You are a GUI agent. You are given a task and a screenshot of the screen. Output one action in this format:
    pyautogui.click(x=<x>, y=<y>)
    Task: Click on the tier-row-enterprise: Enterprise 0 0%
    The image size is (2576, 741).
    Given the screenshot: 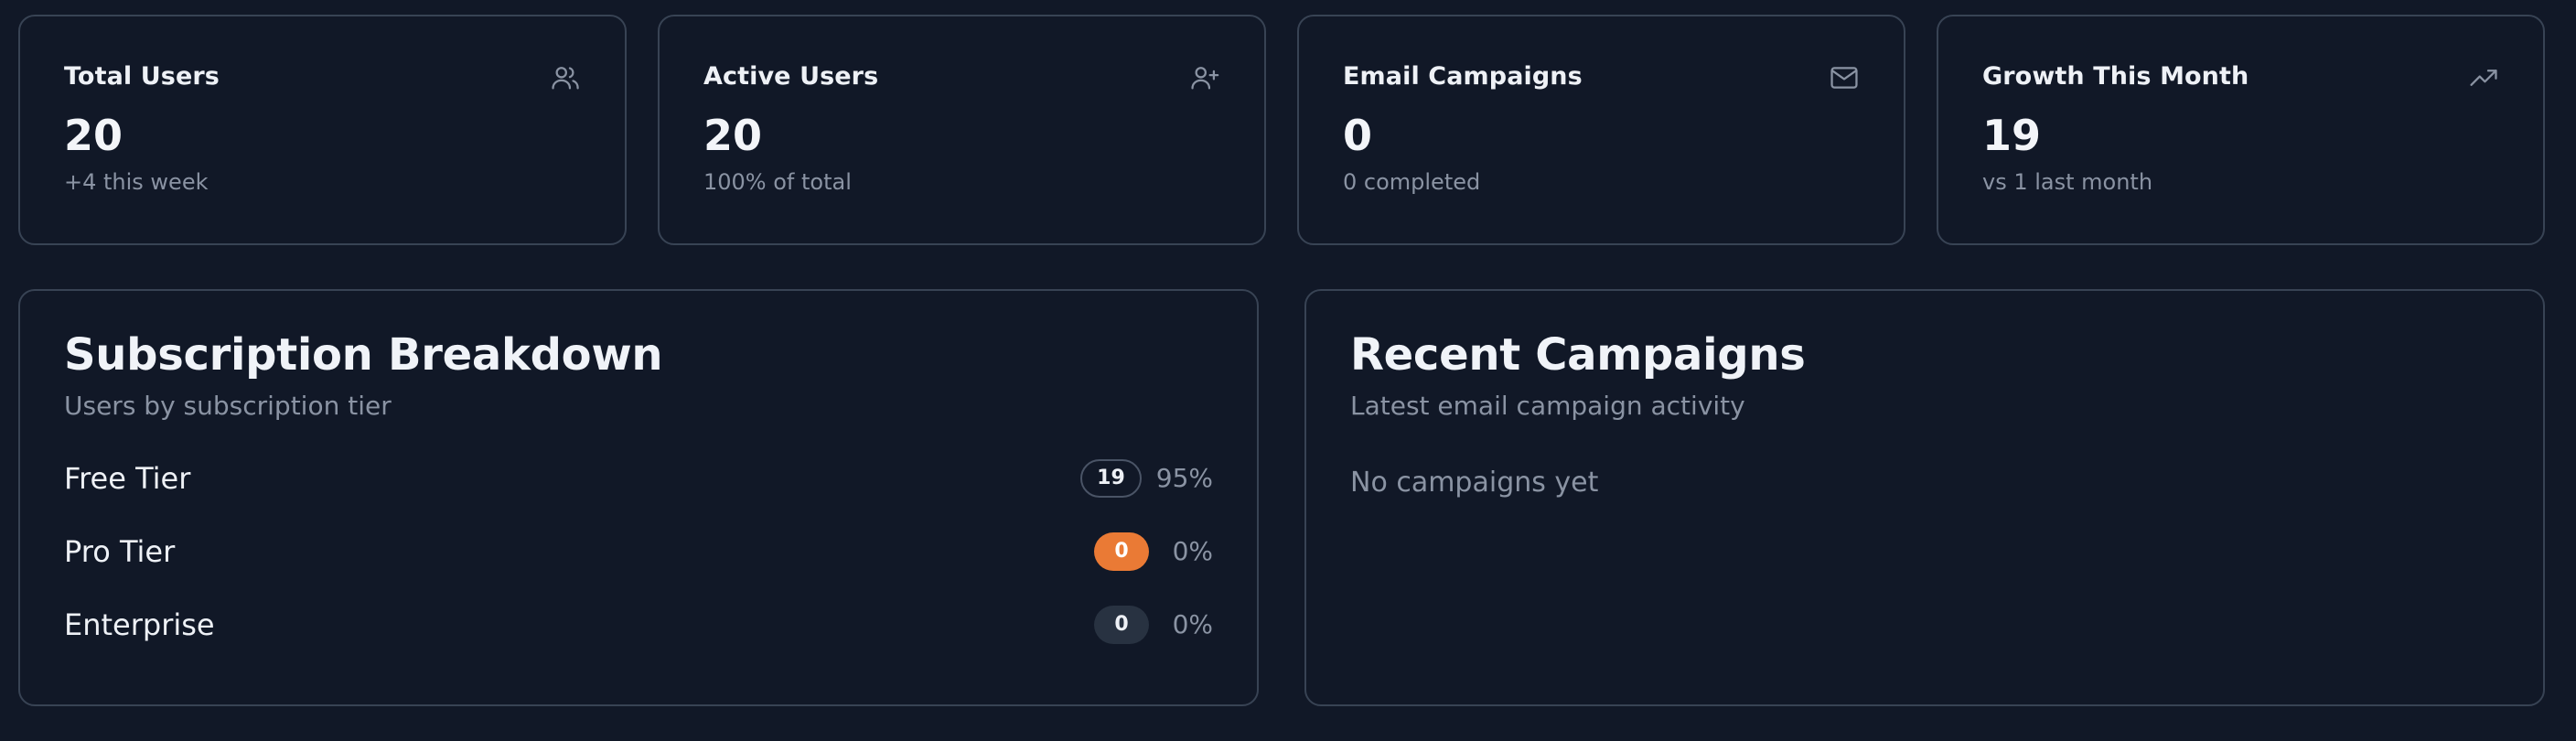 What is the action you would take?
    pyautogui.click(x=639, y=625)
    